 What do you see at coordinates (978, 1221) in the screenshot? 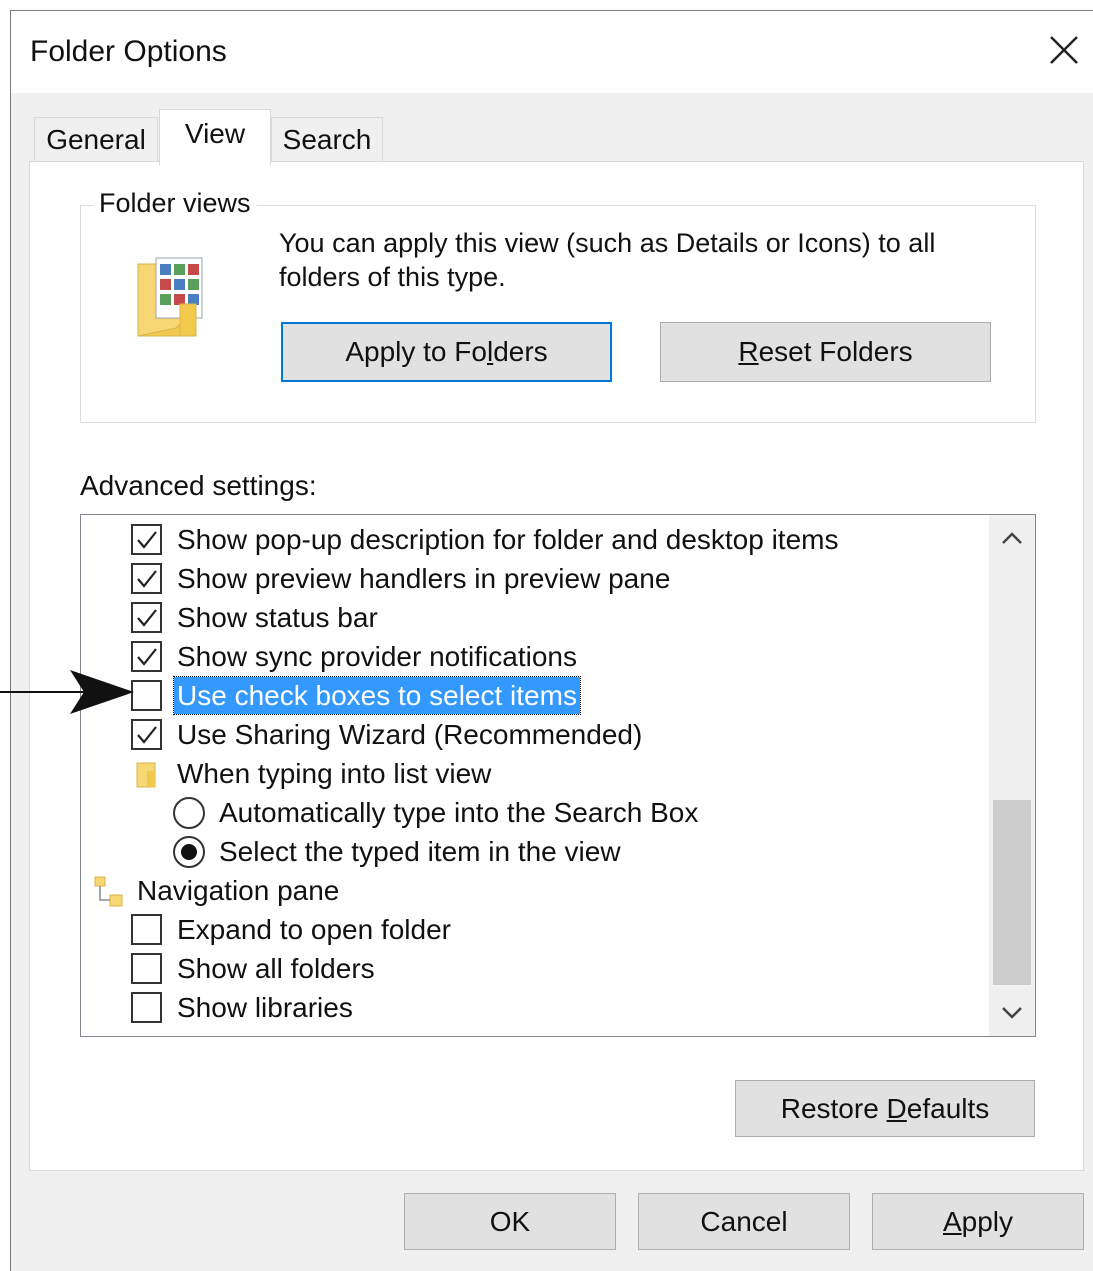
I see `apply-button: Apply` at bounding box center [978, 1221].